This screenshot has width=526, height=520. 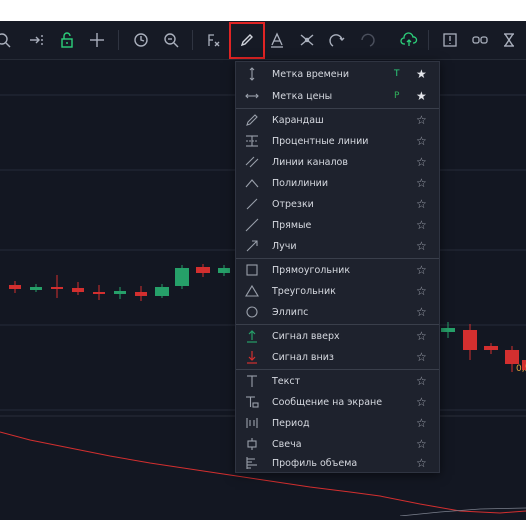 What do you see at coordinates (307, 40) in the screenshot?
I see `pattern-icon` at bounding box center [307, 40].